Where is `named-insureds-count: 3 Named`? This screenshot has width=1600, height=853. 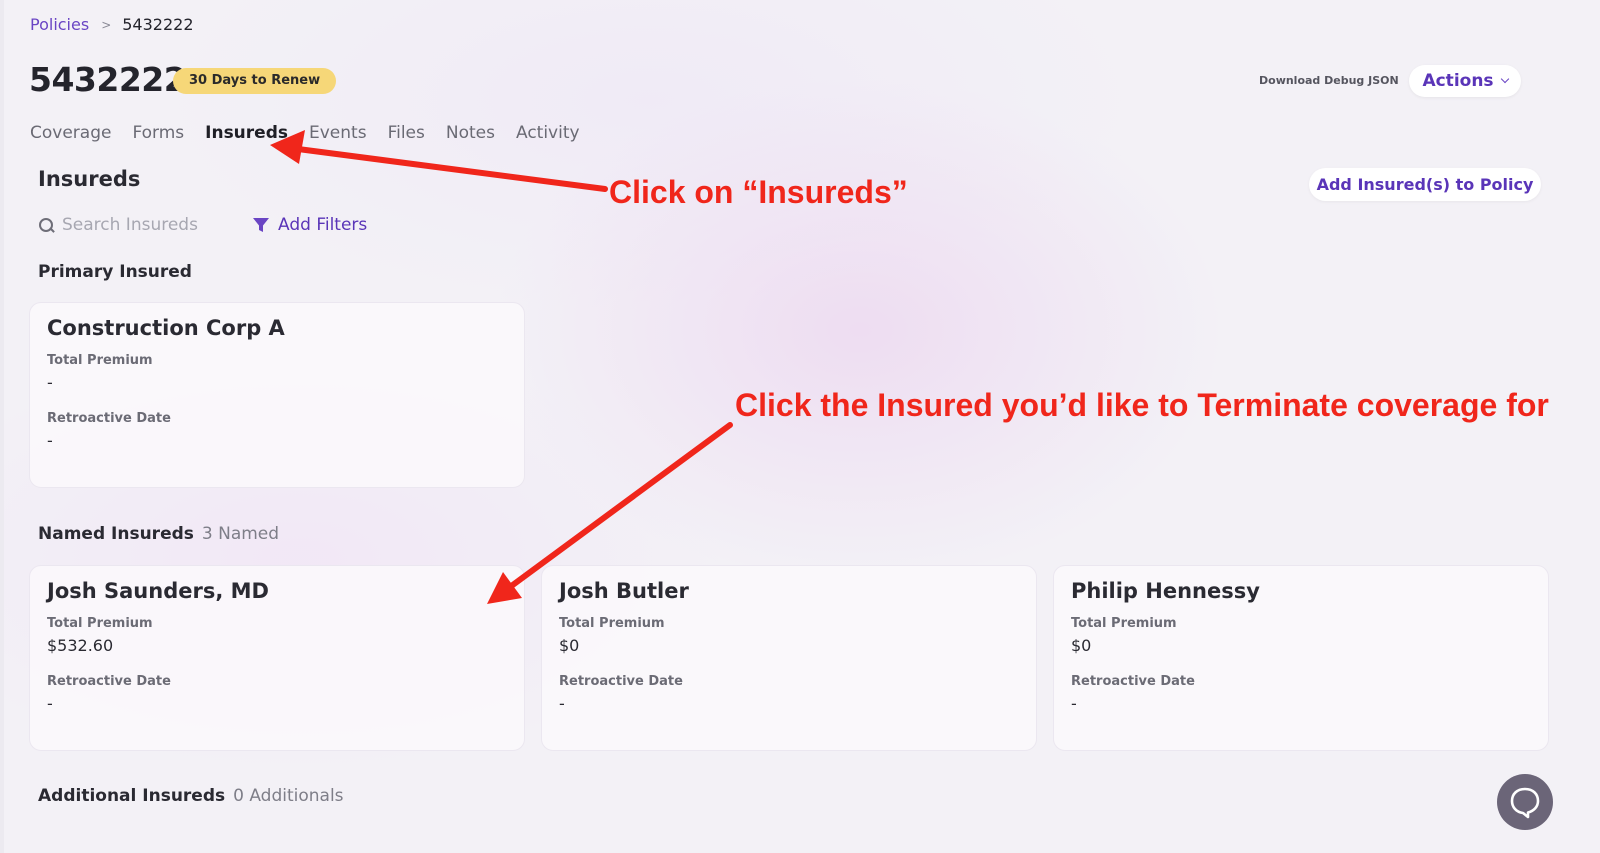 named-insureds-count: 3 Named is located at coordinates (240, 534).